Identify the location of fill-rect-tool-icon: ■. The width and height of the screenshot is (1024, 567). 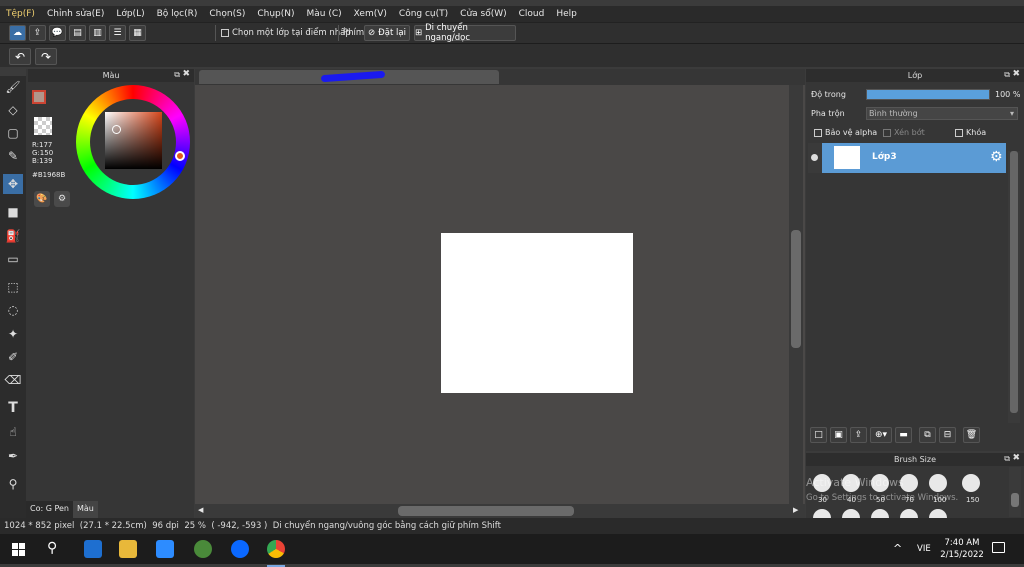
(13, 212).